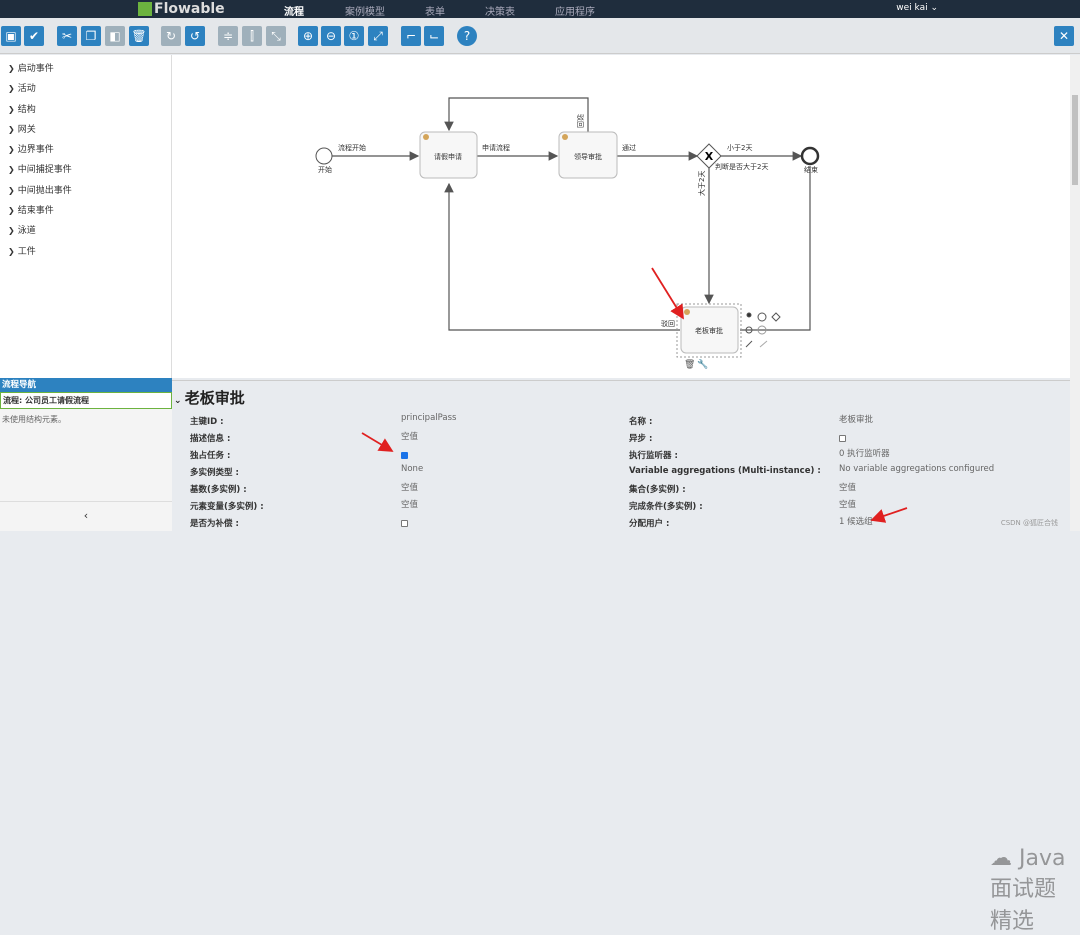  I want to click on property-value: 1 候选组, so click(856, 521).